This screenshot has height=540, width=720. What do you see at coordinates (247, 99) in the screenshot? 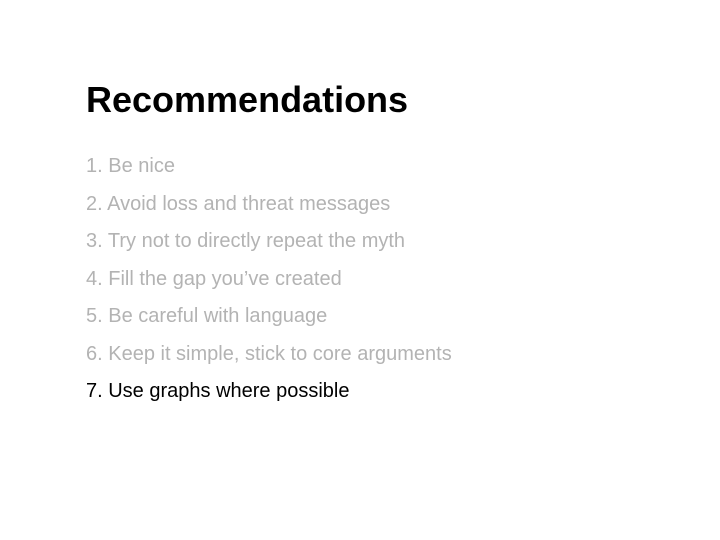
I see `slide-title: Recommendations` at bounding box center [247, 99].